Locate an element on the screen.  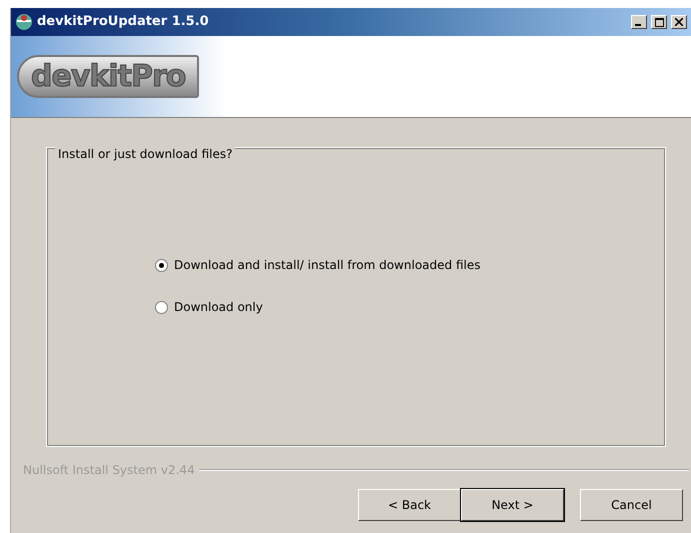
close-button is located at coordinates (679, 22).